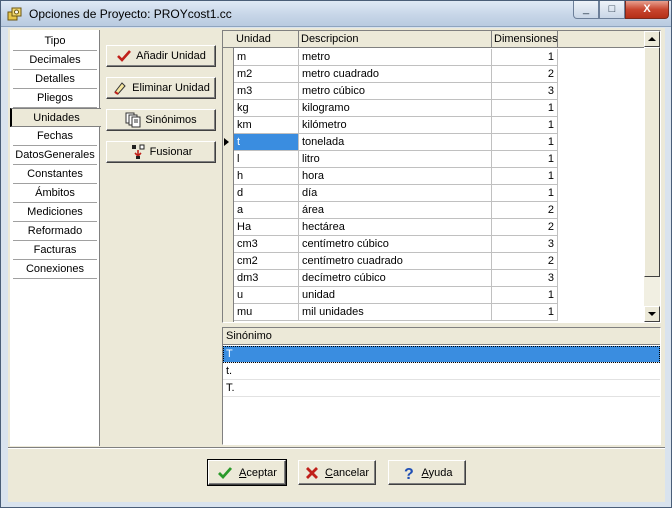 Image resolution: width=672 pixels, height=508 pixels. What do you see at coordinates (395, 210) in the screenshot?
I see `cell-descripcion: área` at bounding box center [395, 210].